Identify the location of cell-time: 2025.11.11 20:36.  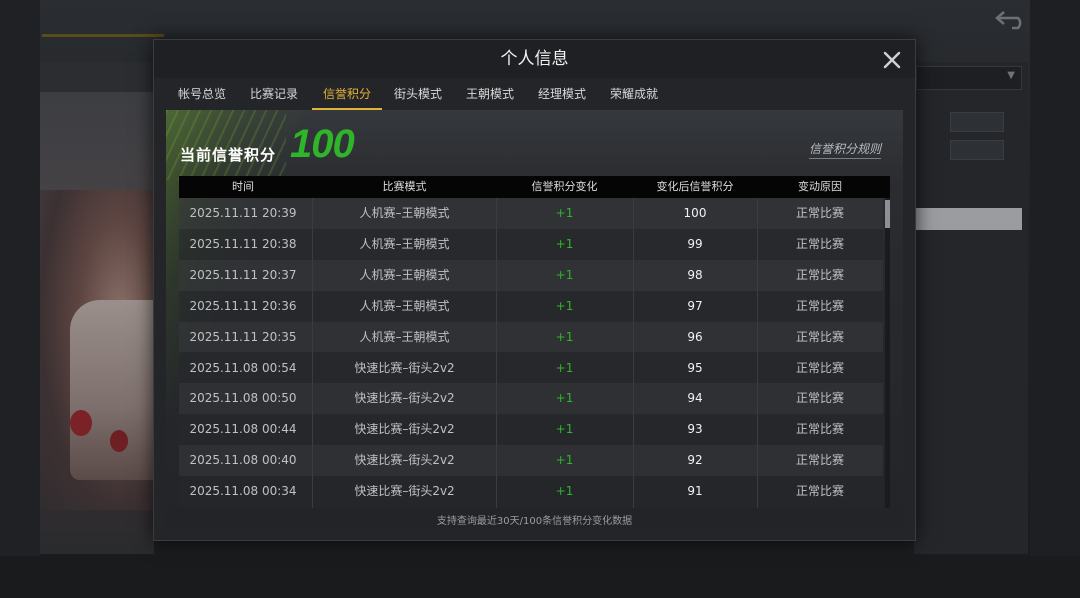
(243, 305).